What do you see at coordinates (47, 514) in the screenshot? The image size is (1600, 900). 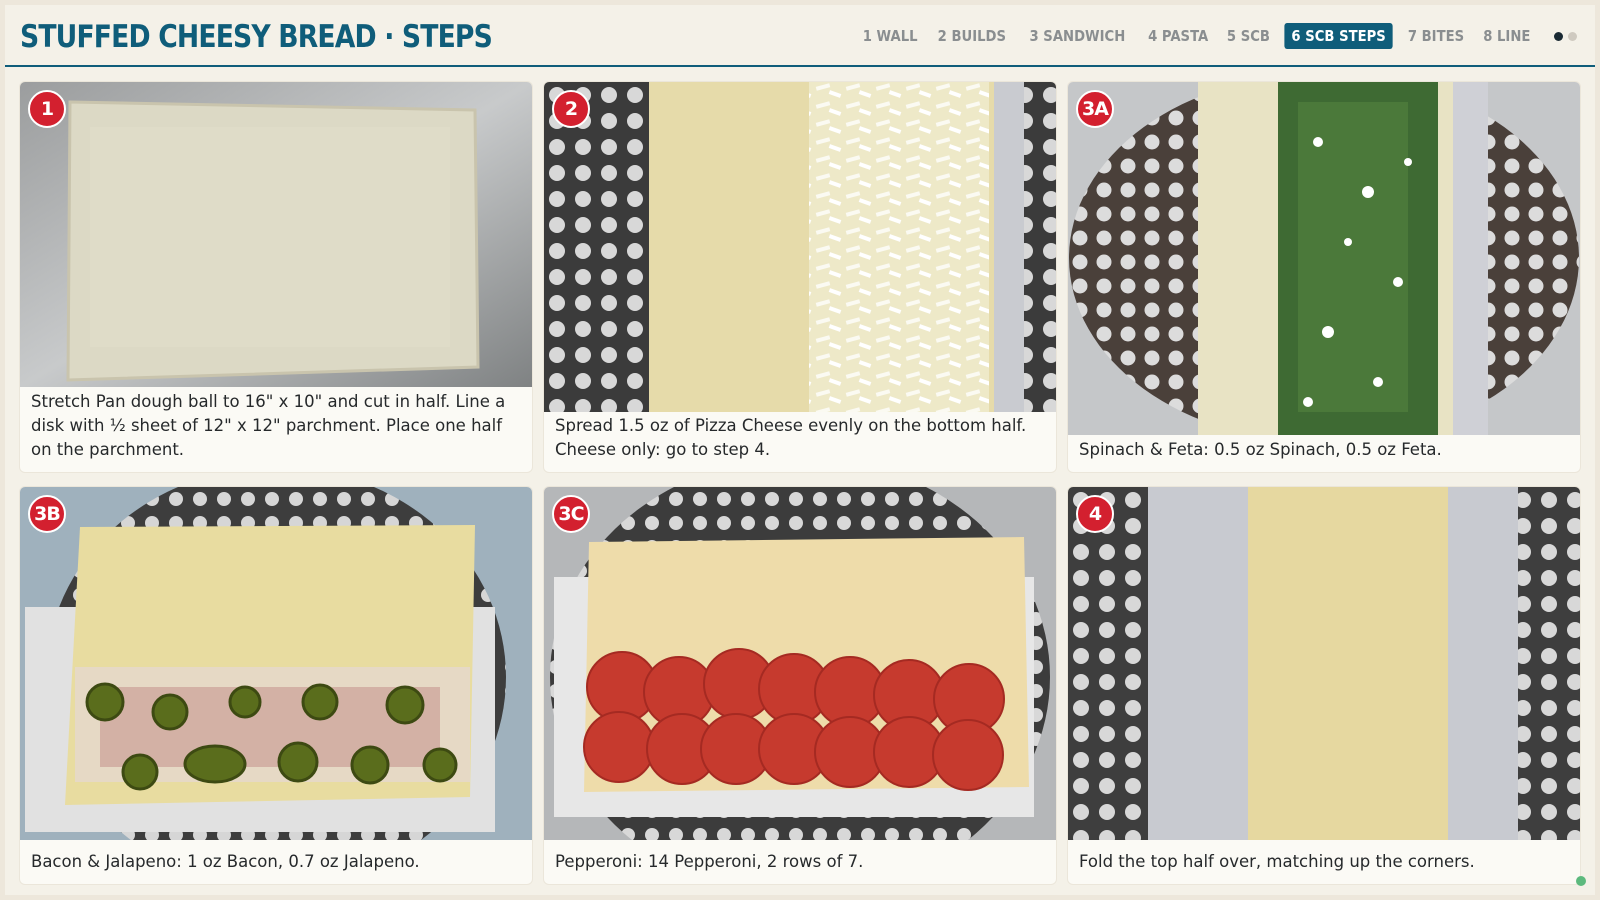 I see `step-badge: 3B` at bounding box center [47, 514].